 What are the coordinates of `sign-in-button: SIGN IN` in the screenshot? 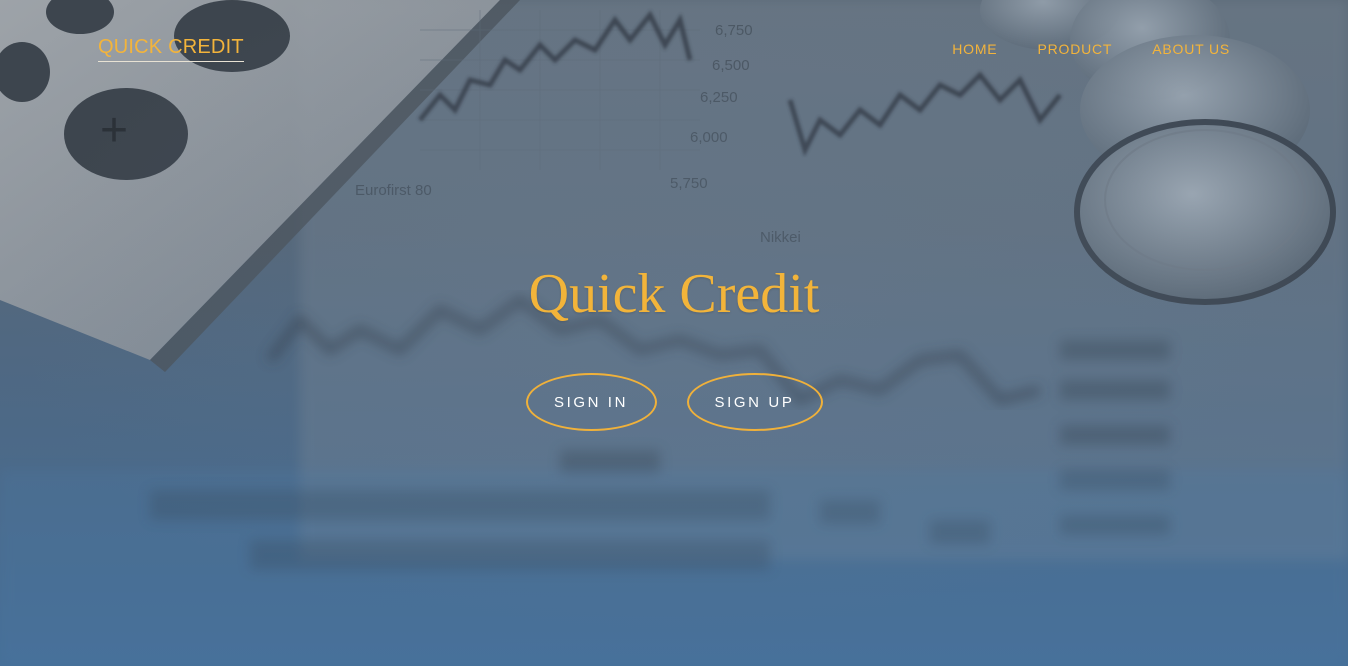 It's located at (591, 402).